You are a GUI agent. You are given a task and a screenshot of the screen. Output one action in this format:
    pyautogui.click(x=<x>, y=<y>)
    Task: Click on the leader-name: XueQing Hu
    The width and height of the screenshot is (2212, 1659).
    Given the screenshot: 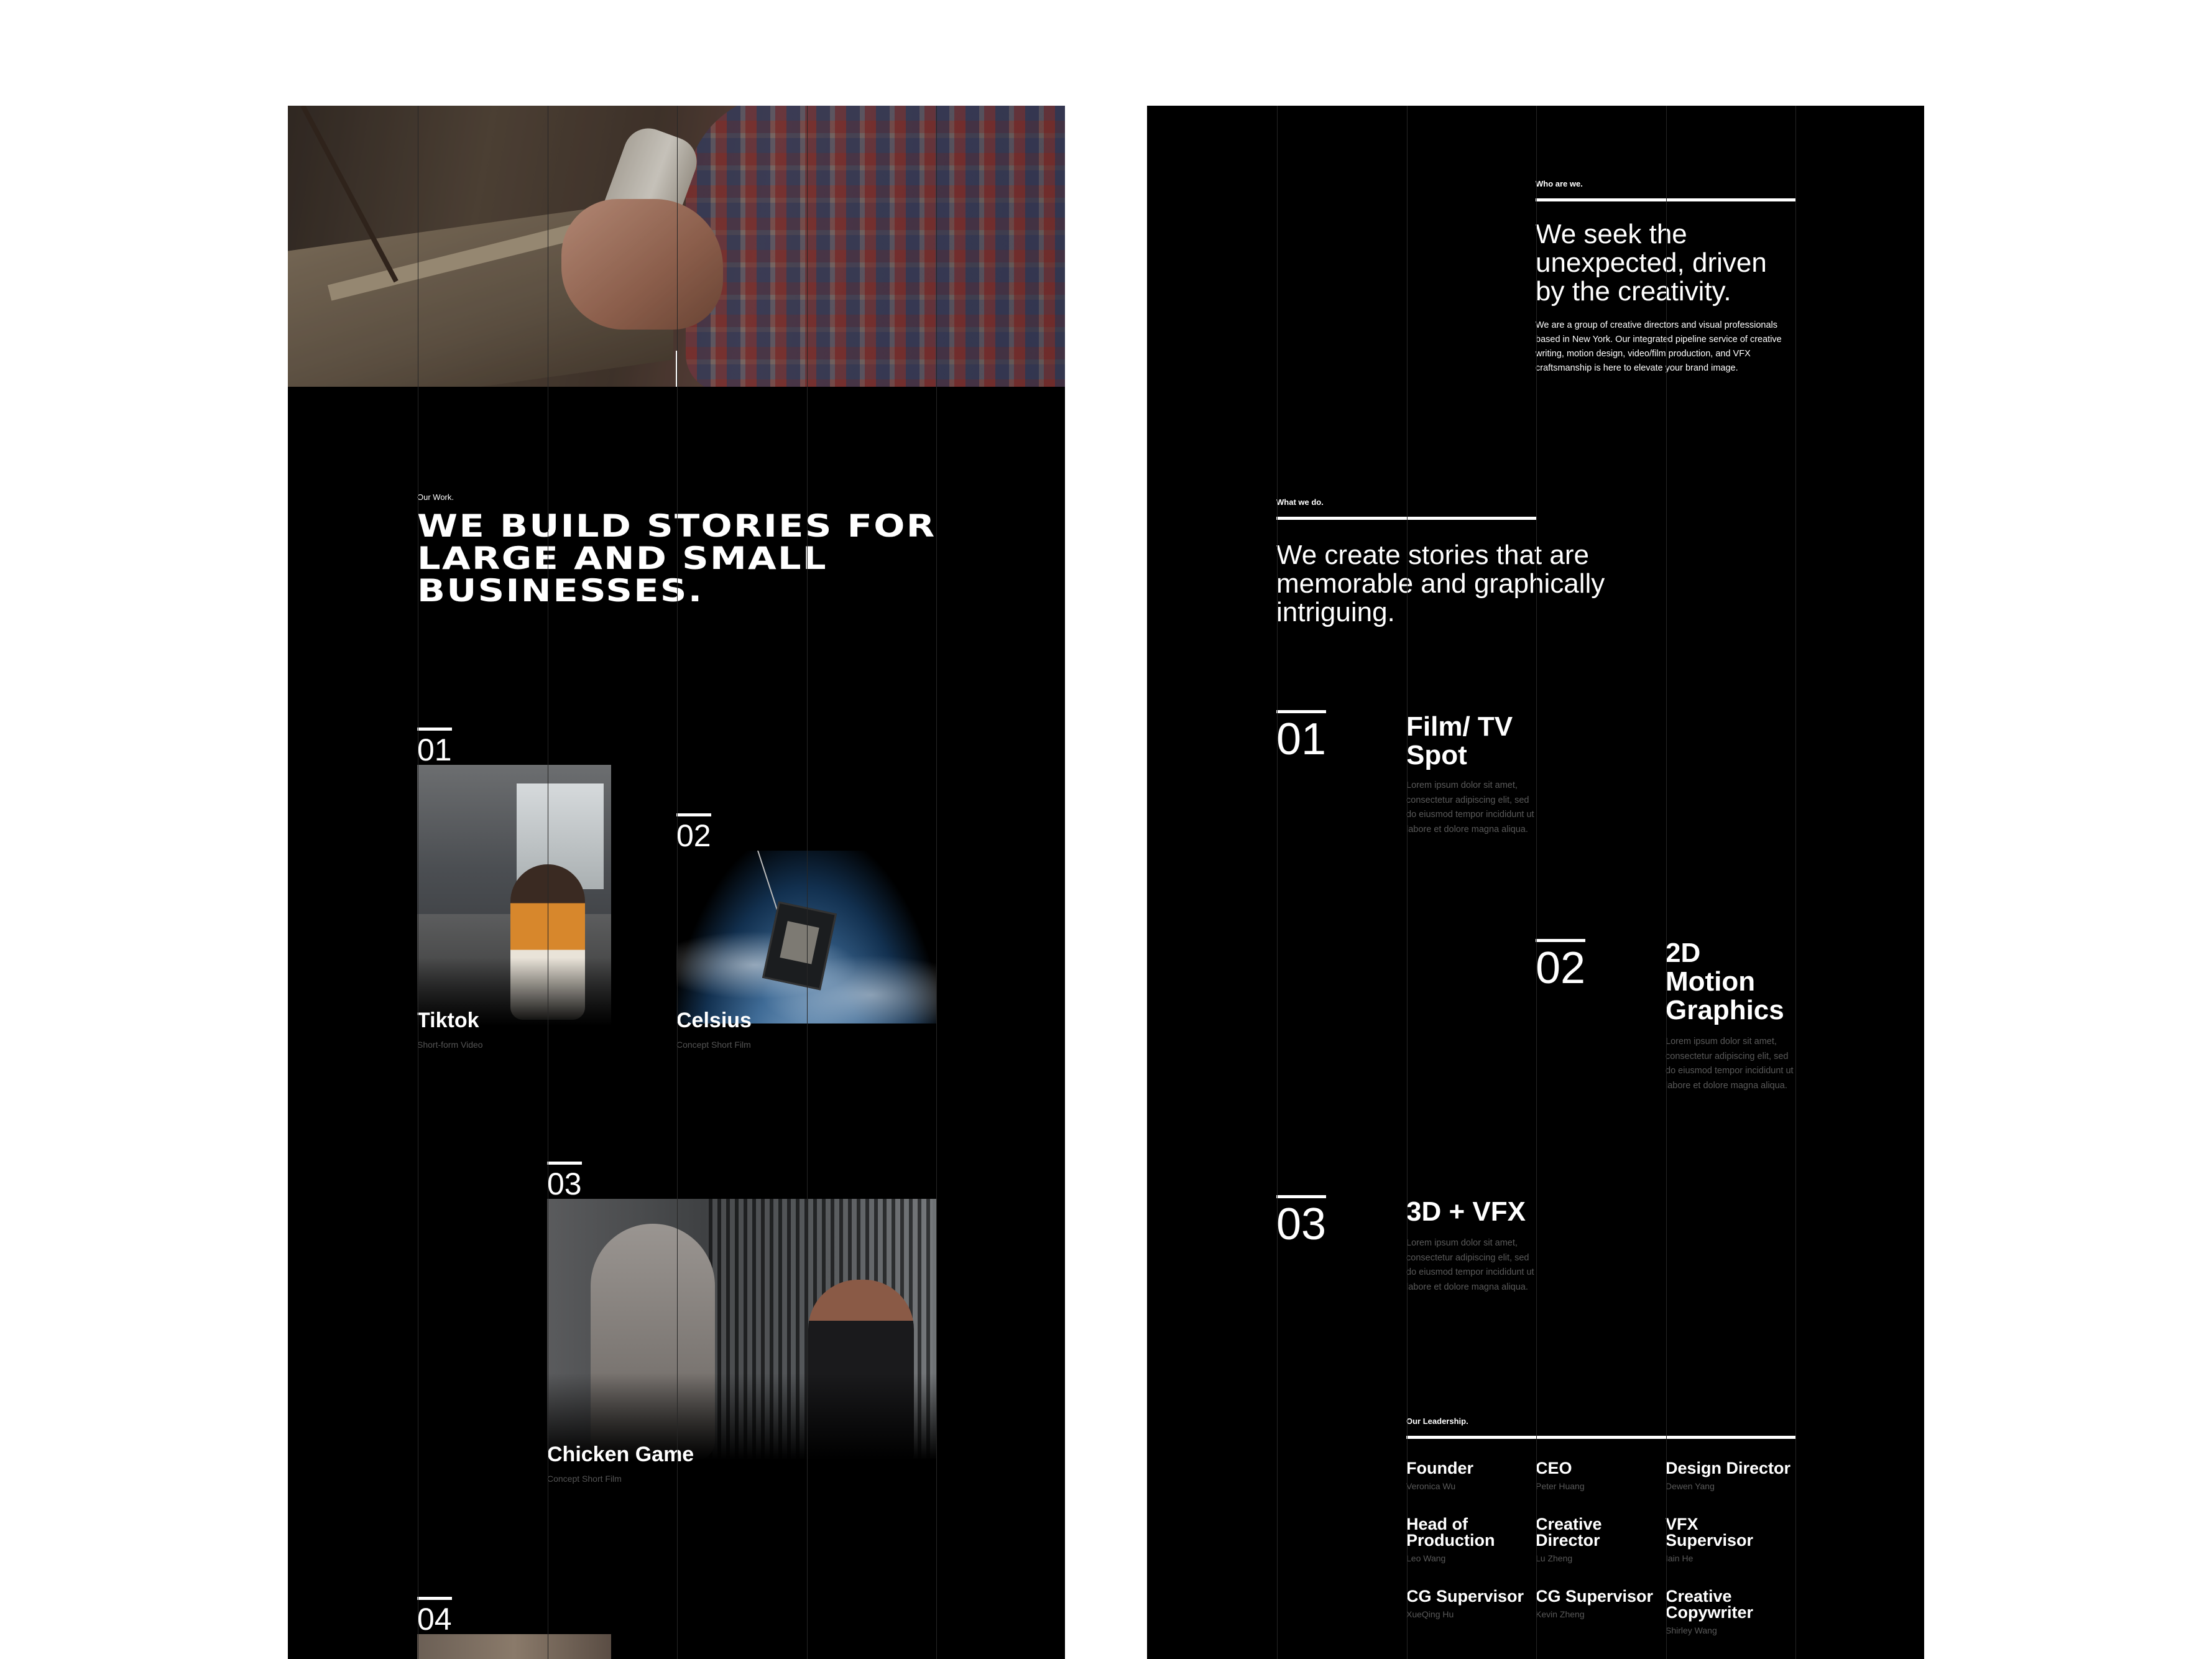 What is the action you would take?
    pyautogui.click(x=1430, y=1614)
    